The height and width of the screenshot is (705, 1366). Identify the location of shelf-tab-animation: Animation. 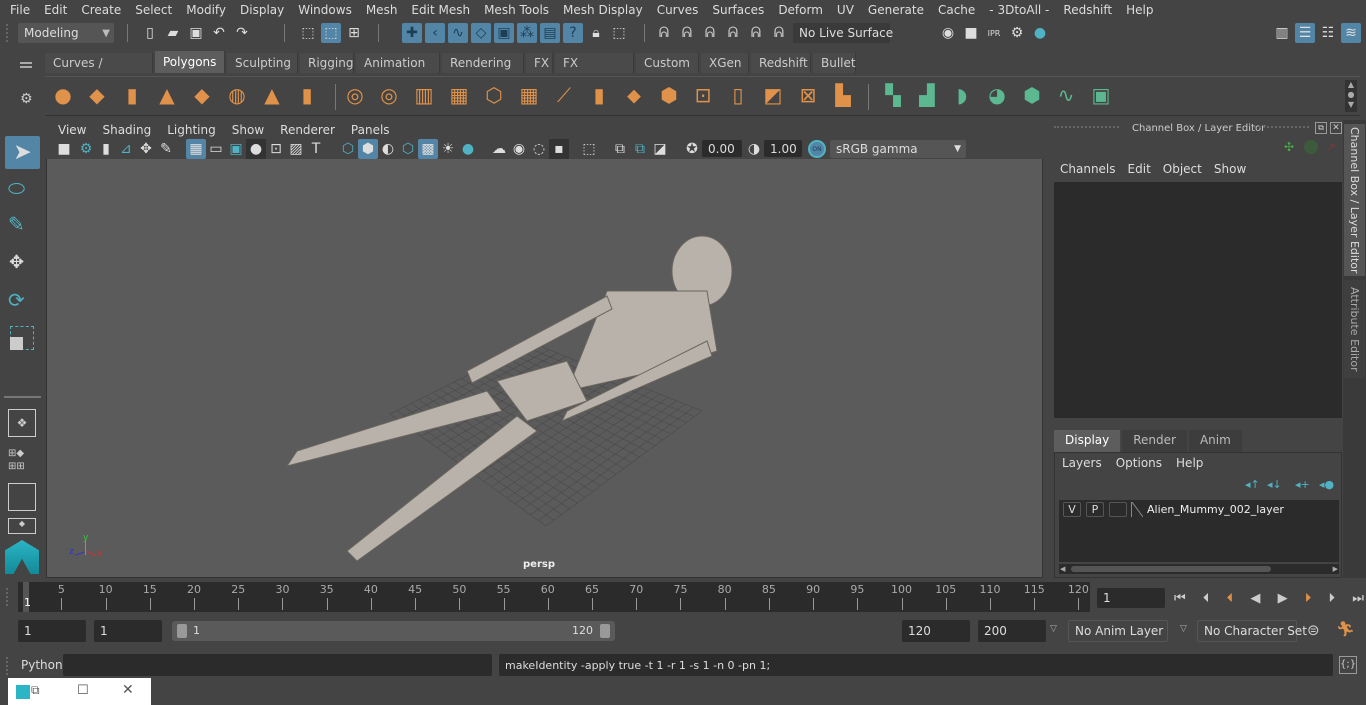
(398, 63).